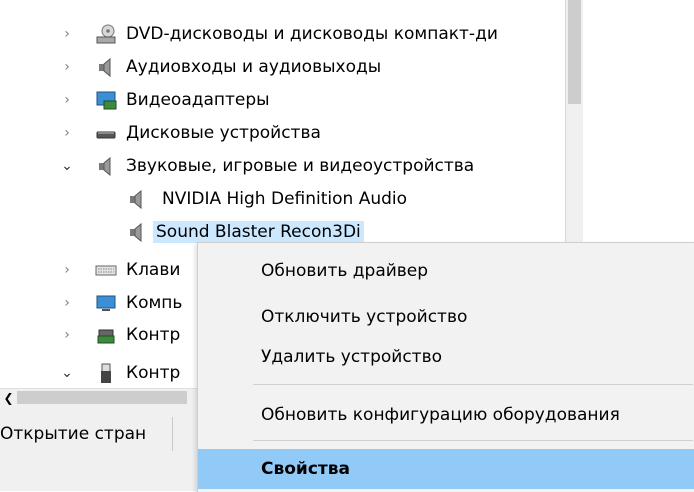 This screenshot has width=694, height=492. Describe the element at coordinates (106, 373) in the screenshot. I see `usb-icon` at that location.